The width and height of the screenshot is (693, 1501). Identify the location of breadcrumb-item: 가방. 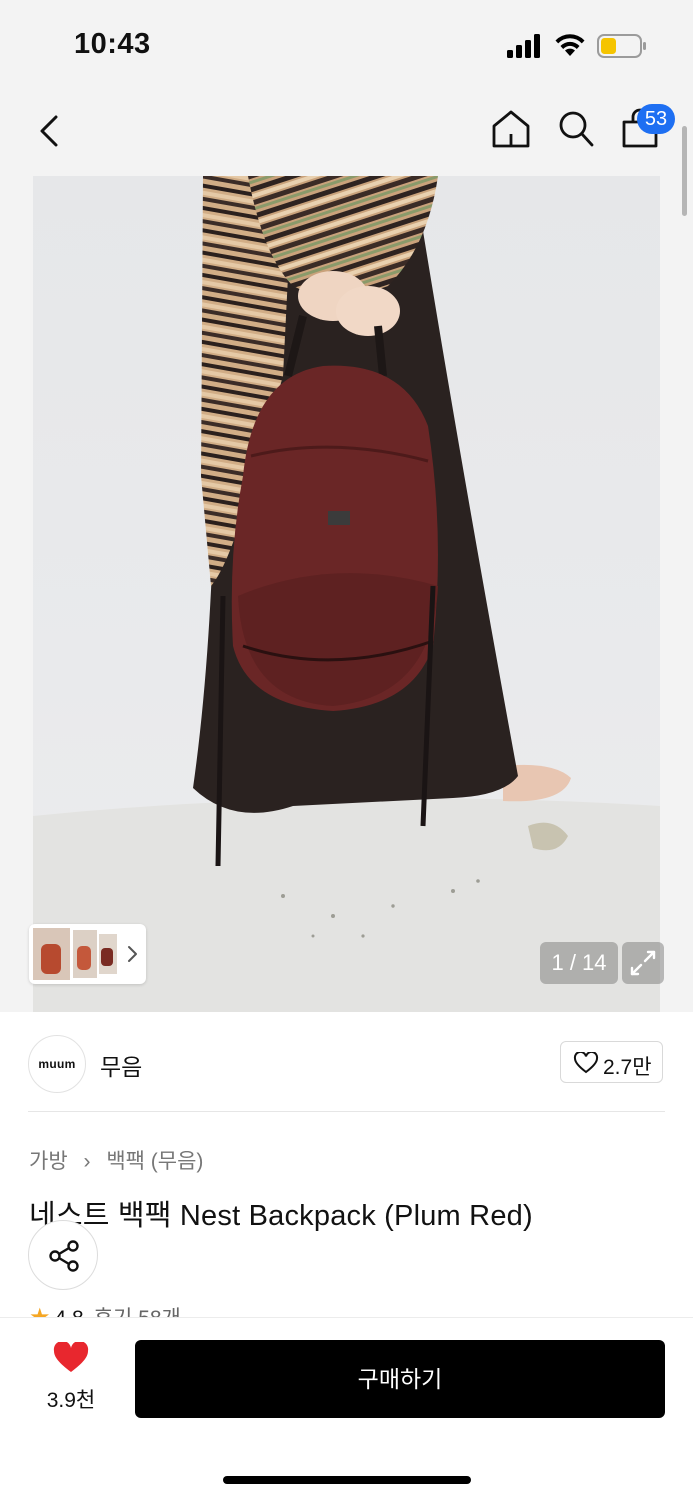
(48, 1161).